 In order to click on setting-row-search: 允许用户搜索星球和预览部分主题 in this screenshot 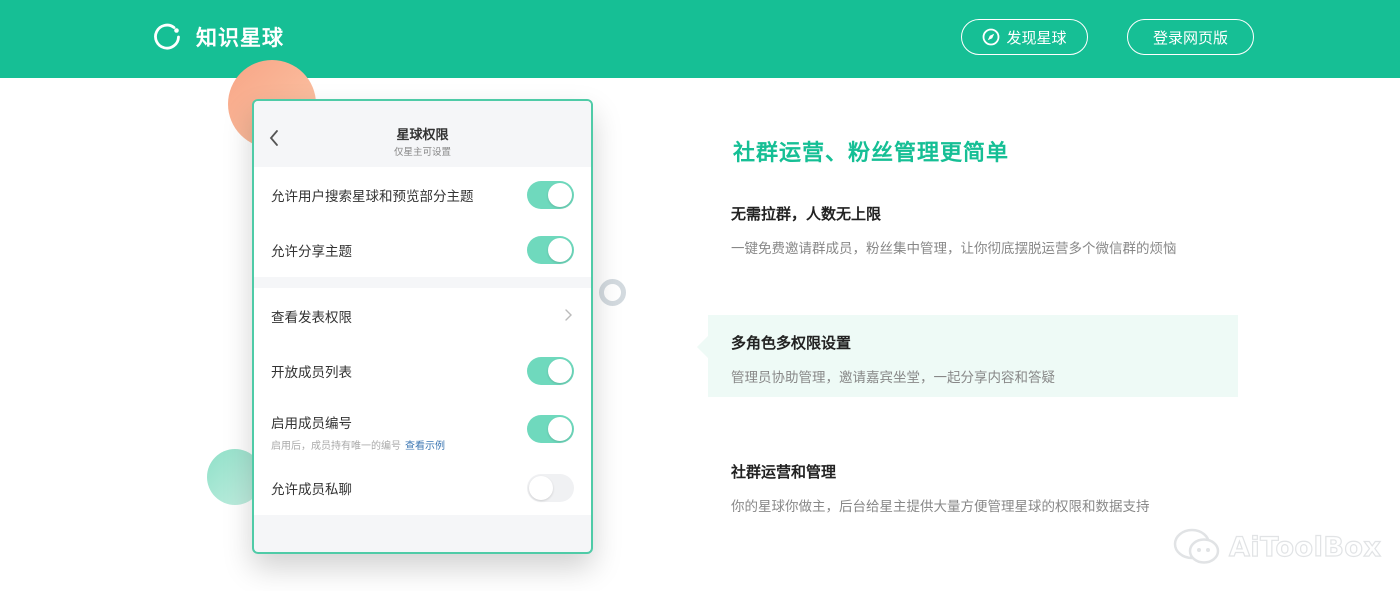, I will do `click(422, 194)`.